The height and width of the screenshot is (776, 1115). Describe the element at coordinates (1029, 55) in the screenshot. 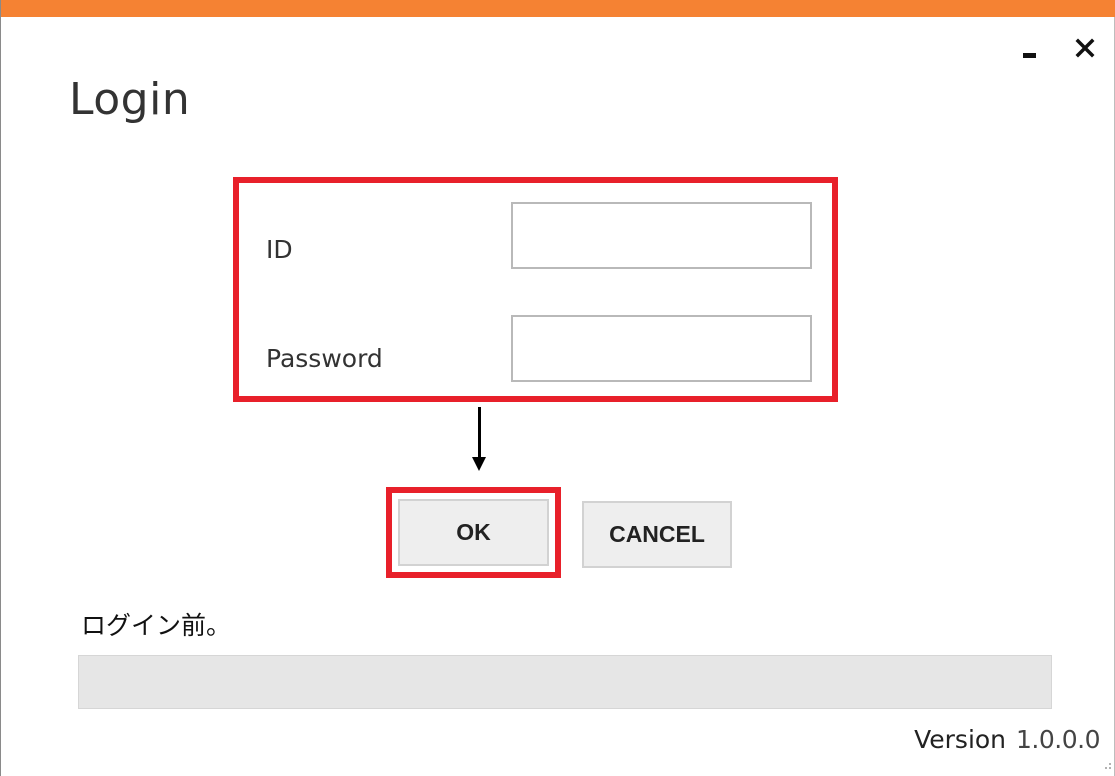

I see `minimize-icon` at that location.